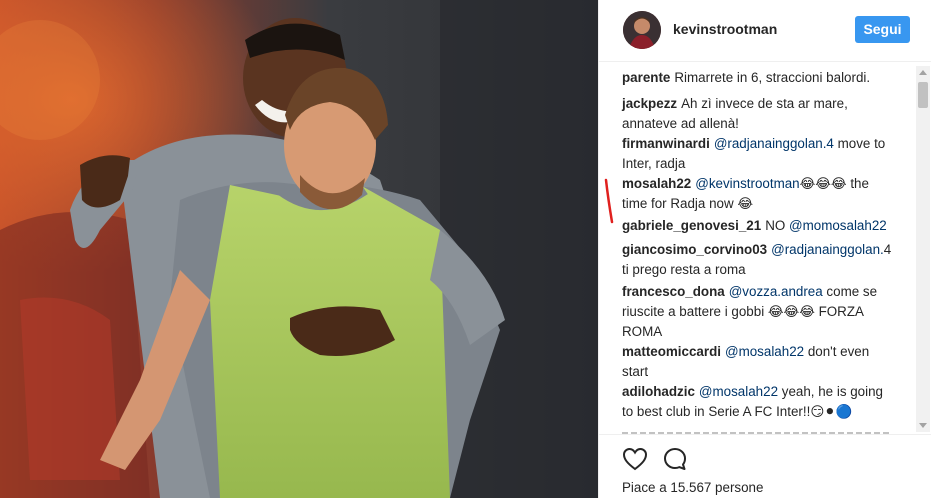  I want to click on comments-scrollbar, so click(923, 249).